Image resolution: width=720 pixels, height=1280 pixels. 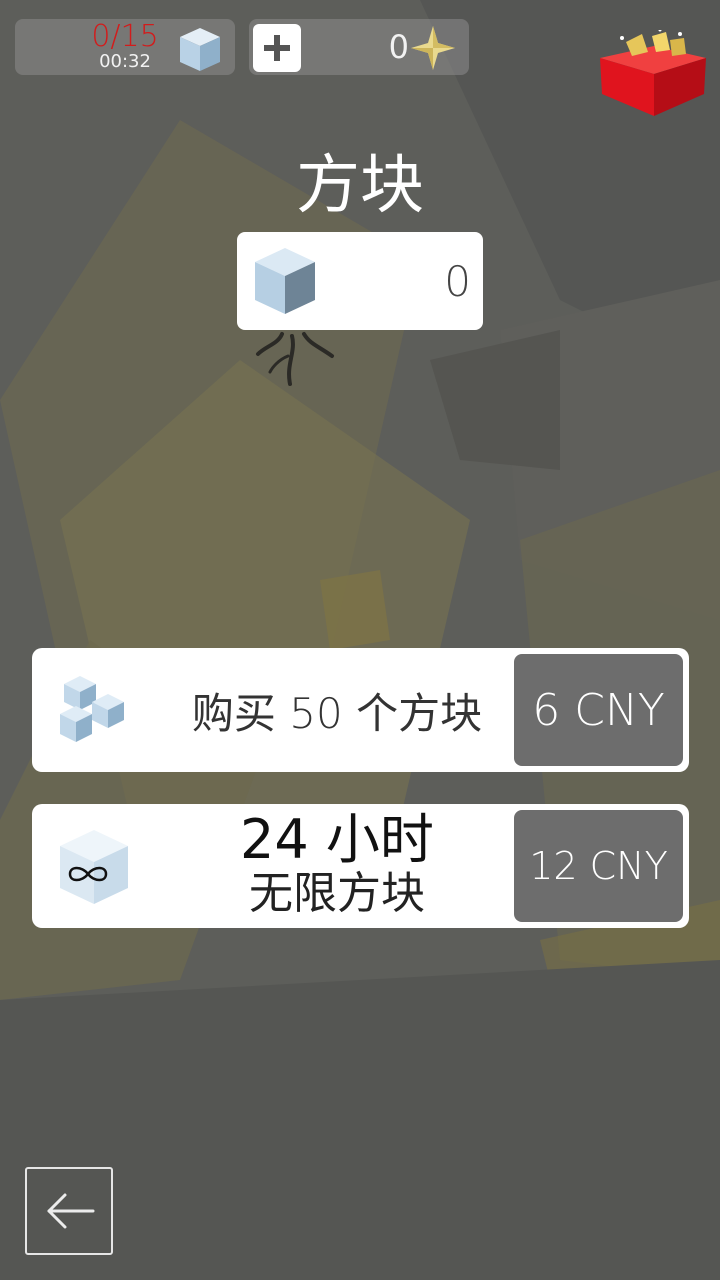 I want to click on star-icon, so click(x=433, y=48).